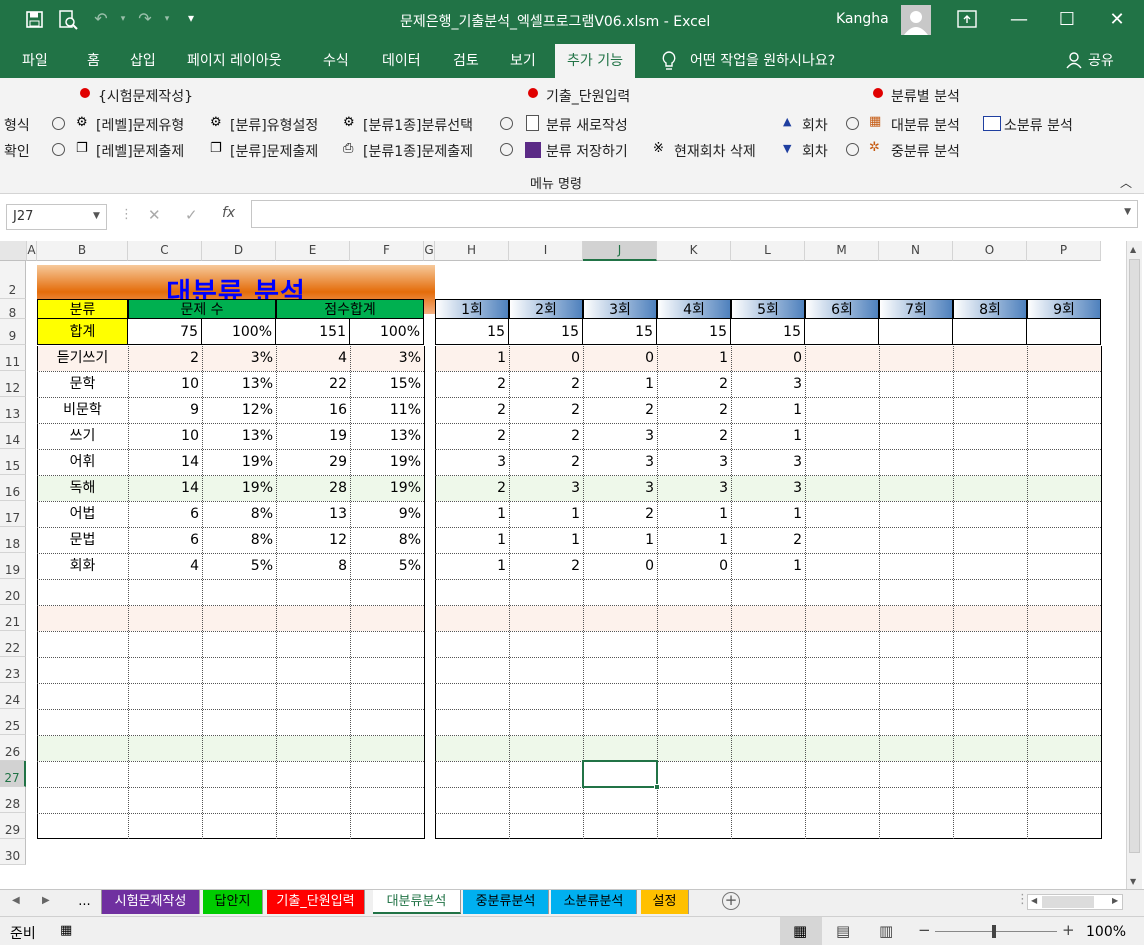 The image size is (1144, 945). I want to click on data-cell: 12%, so click(239, 410).